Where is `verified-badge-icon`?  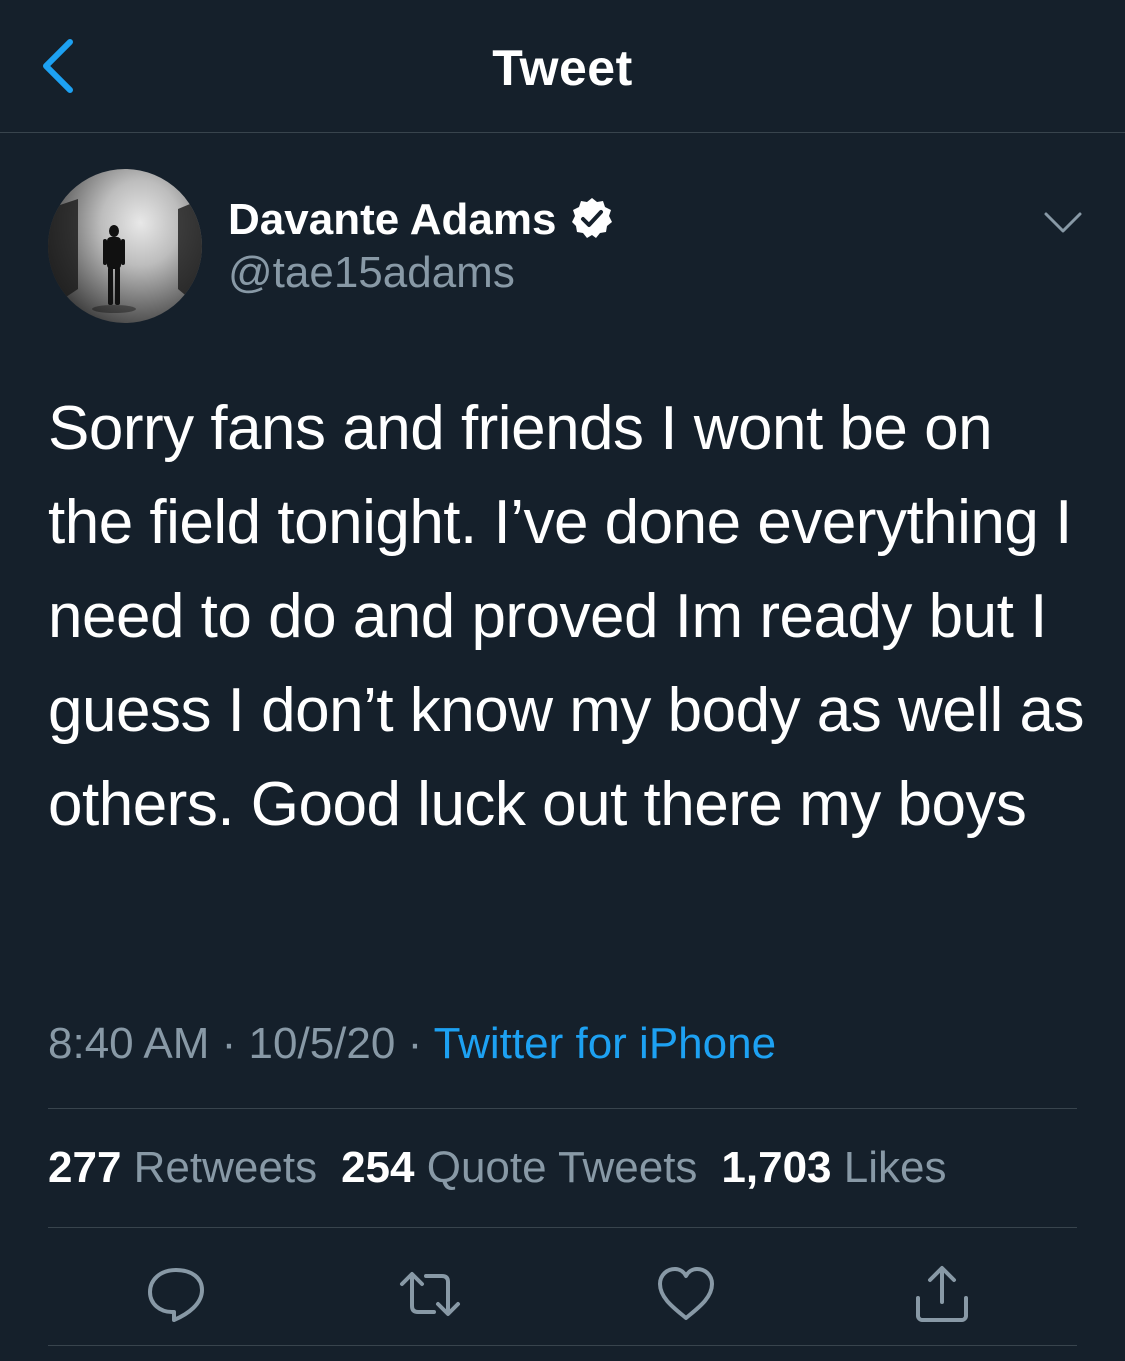 verified-badge-icon is located at coordinates (592, 218).